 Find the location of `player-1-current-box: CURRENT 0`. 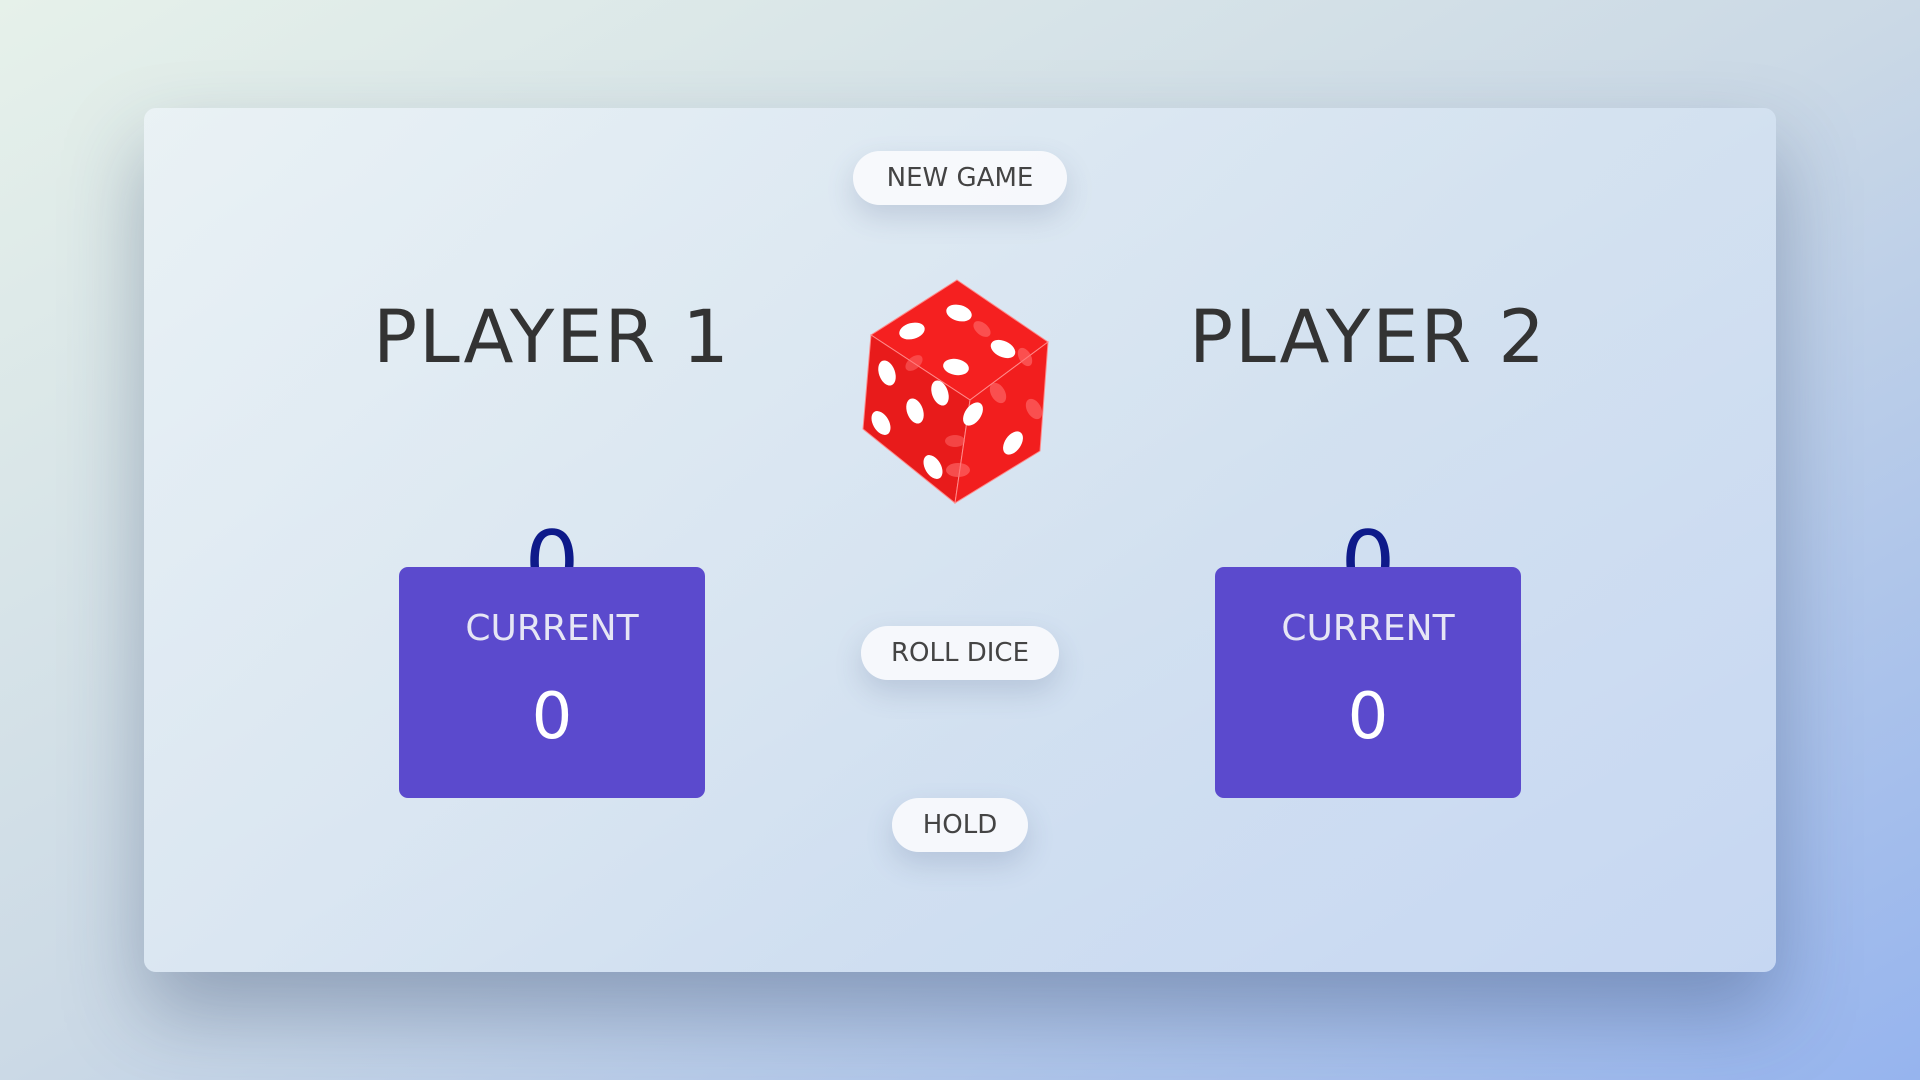

player-1-current-box: CURRENT 0 is located at coordinates (552, 682).